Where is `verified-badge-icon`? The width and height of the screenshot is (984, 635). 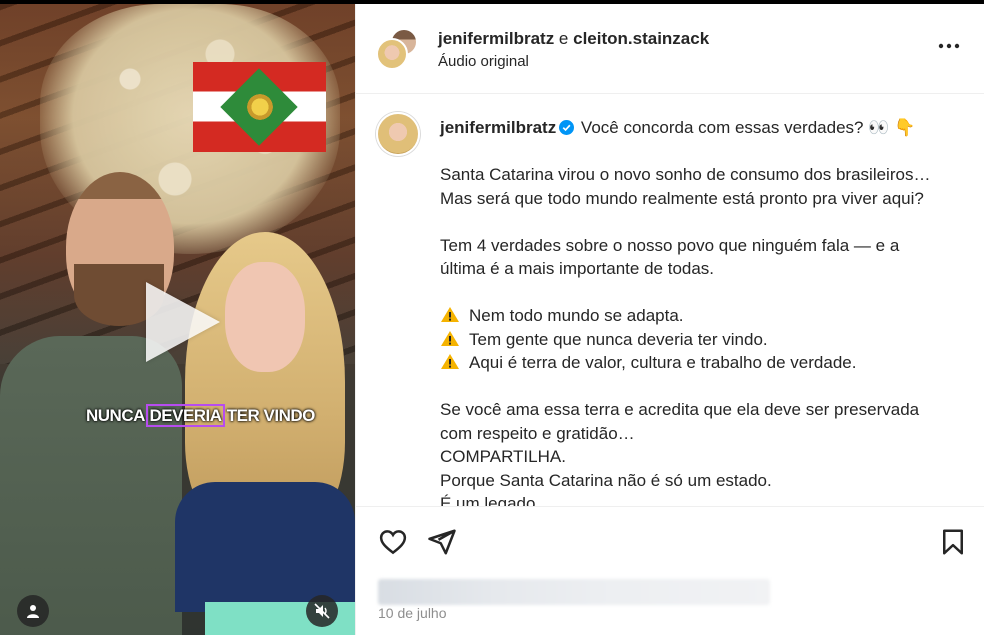 verified-badge-icon is located at coordinates (567, 127).